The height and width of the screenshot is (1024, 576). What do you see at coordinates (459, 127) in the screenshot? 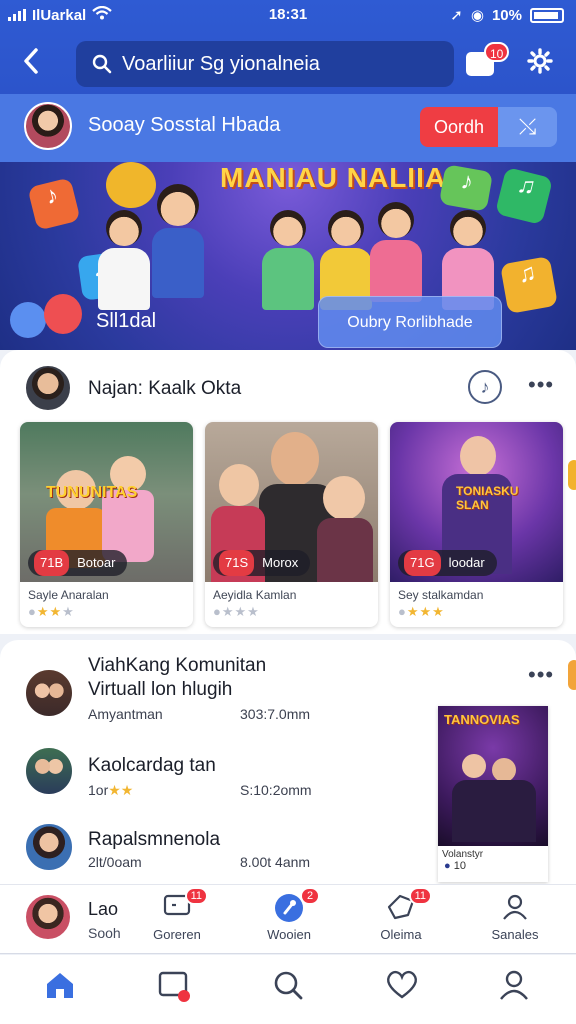
I see `primary-action-button: Oordh` at bounding box center [459, 127].